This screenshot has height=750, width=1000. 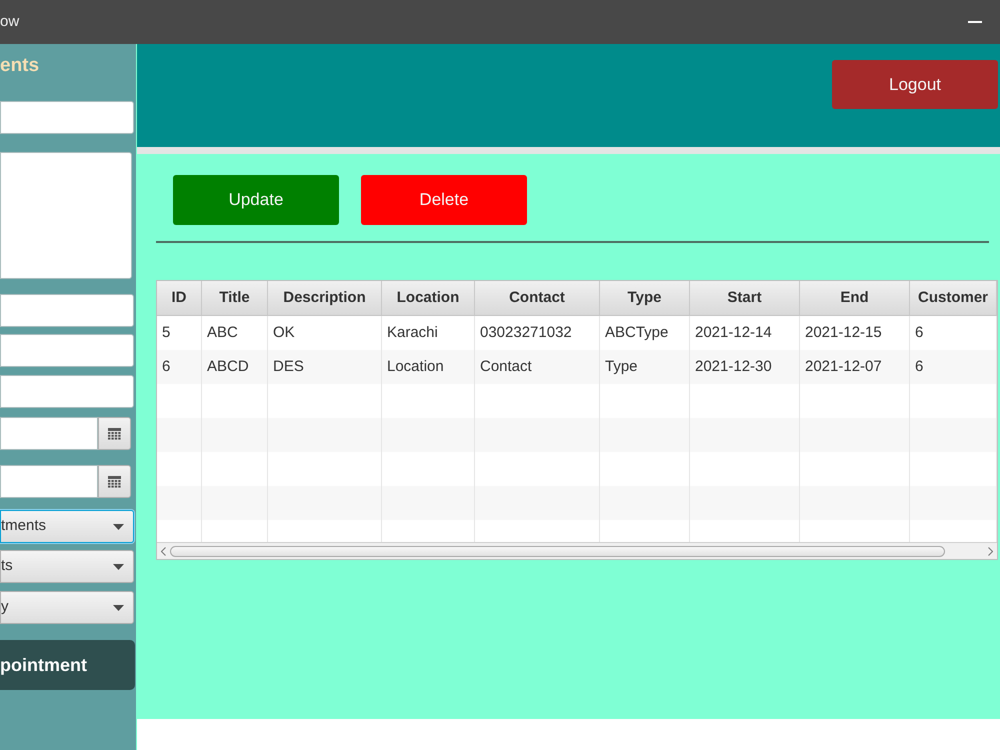 I want to click on combo-box: ts, so click(x=67, y=566).